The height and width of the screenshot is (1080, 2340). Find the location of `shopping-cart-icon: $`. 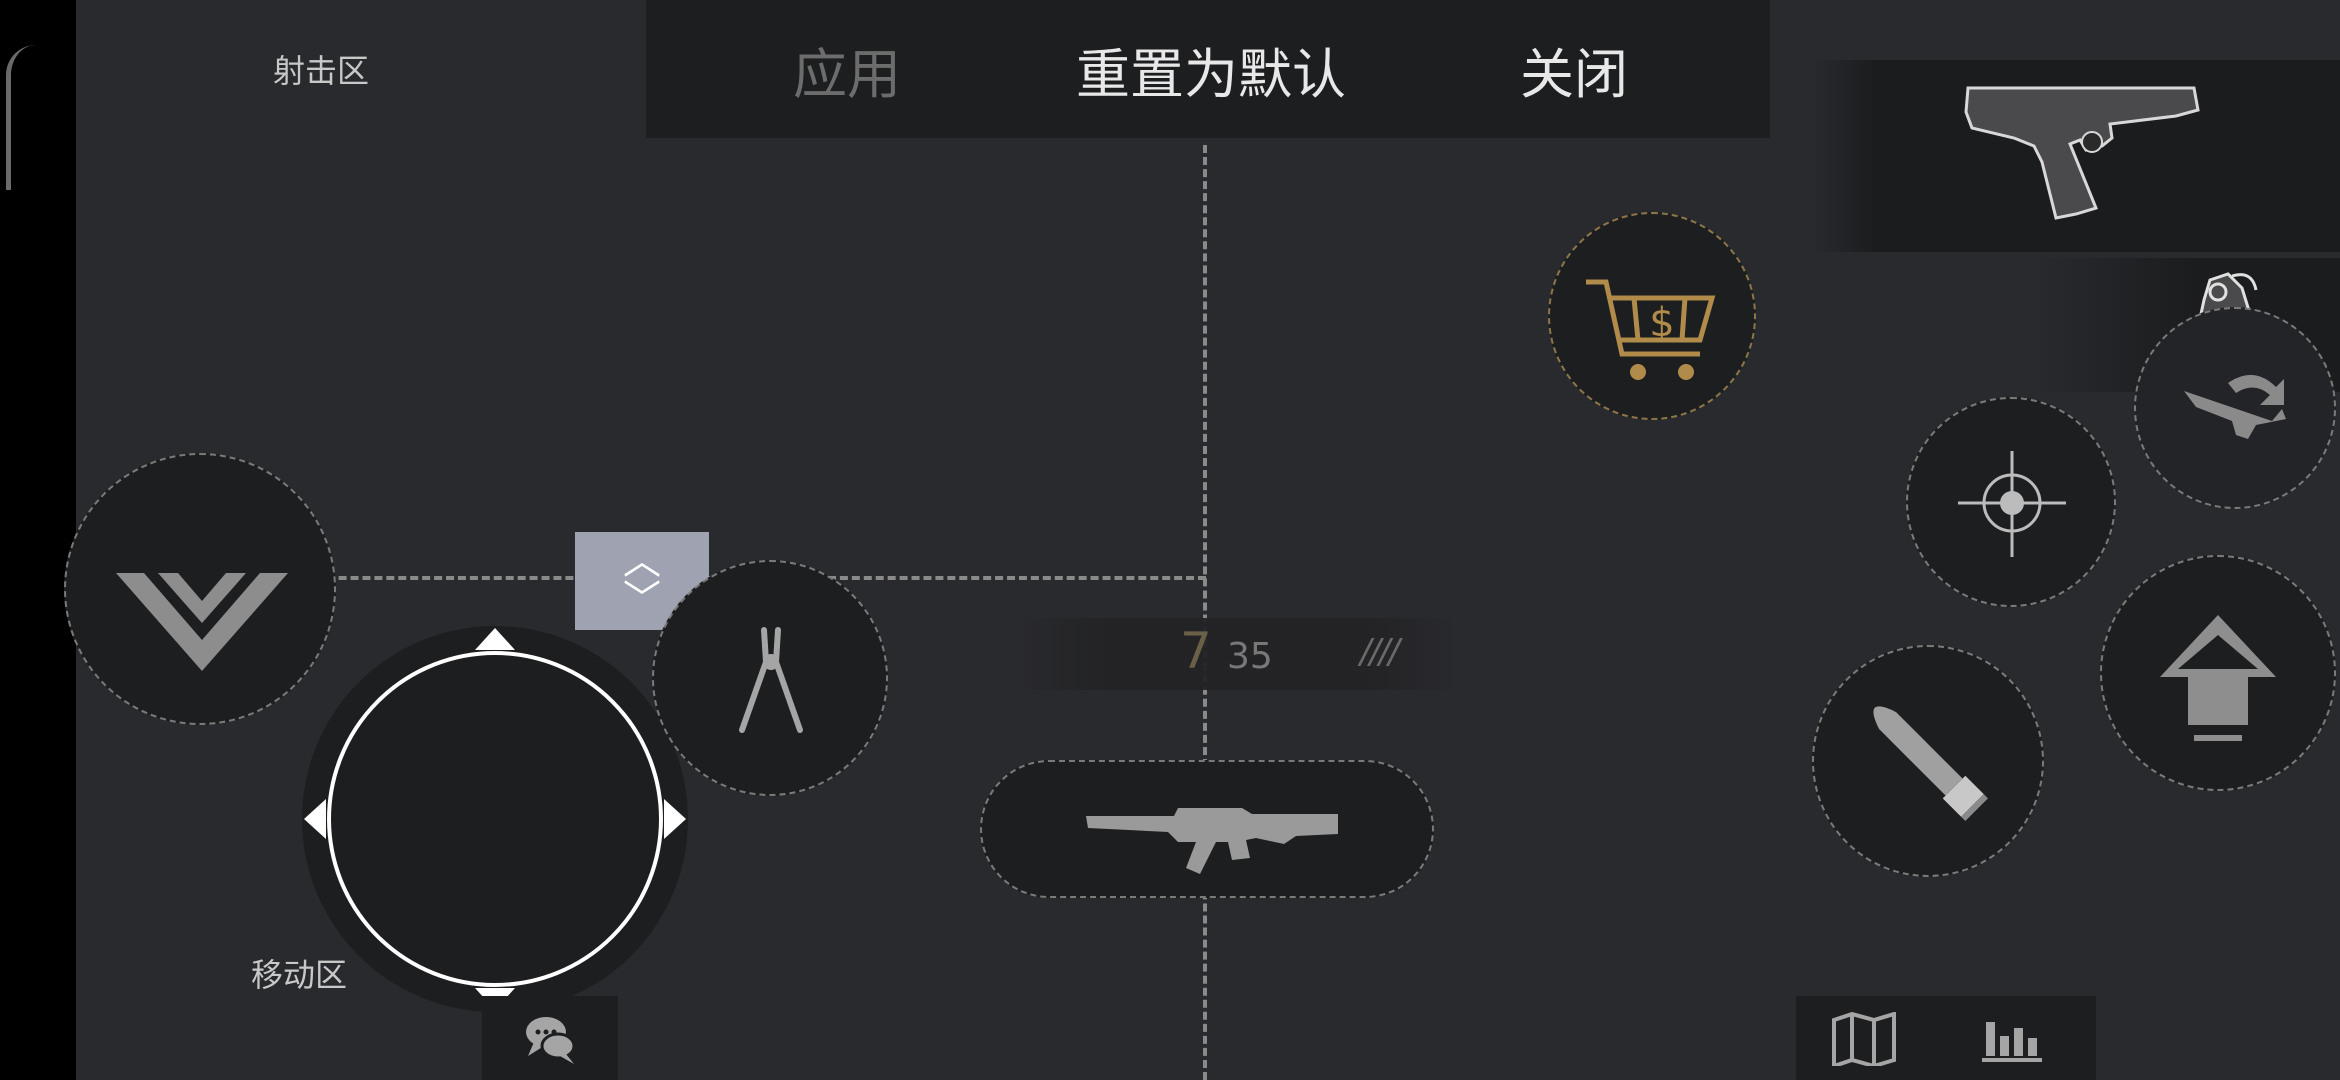

shopping-cart-icon: $ is located at coordinates (1651, 329).